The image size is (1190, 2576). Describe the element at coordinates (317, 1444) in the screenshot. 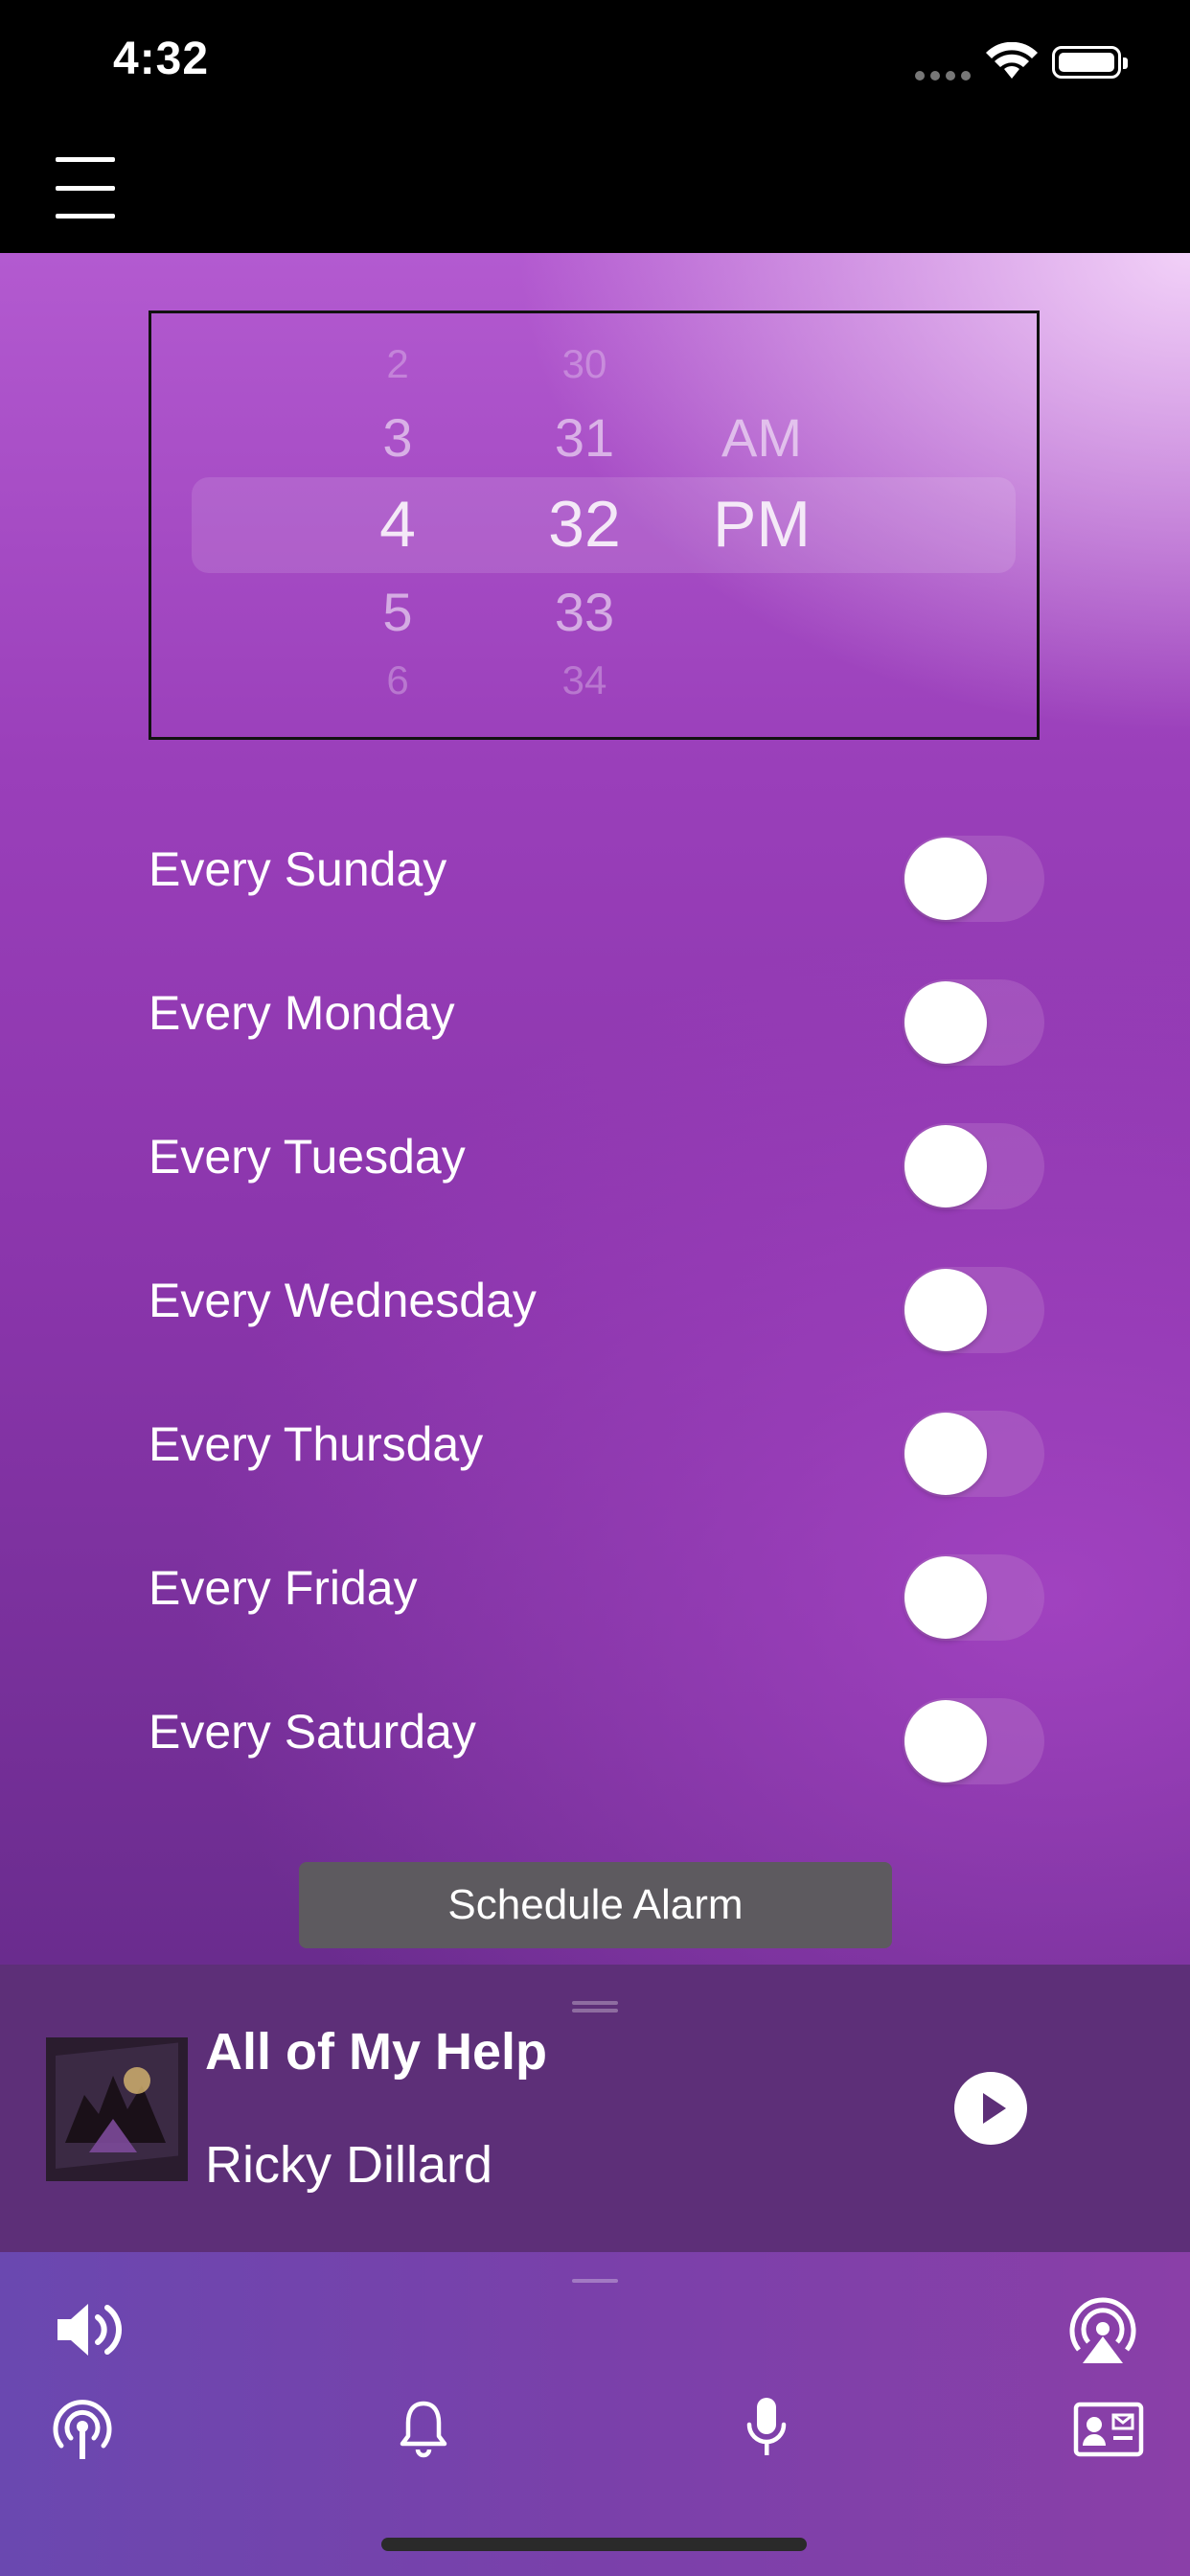

I see `day-label: Every Thursday` at that location.